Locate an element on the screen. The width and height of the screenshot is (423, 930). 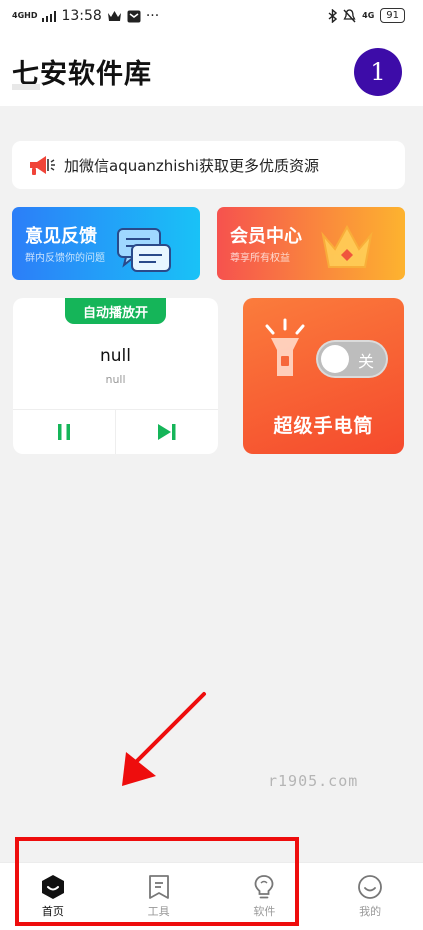
network-indicator: 4GHD is located at coordinates (25, 15).